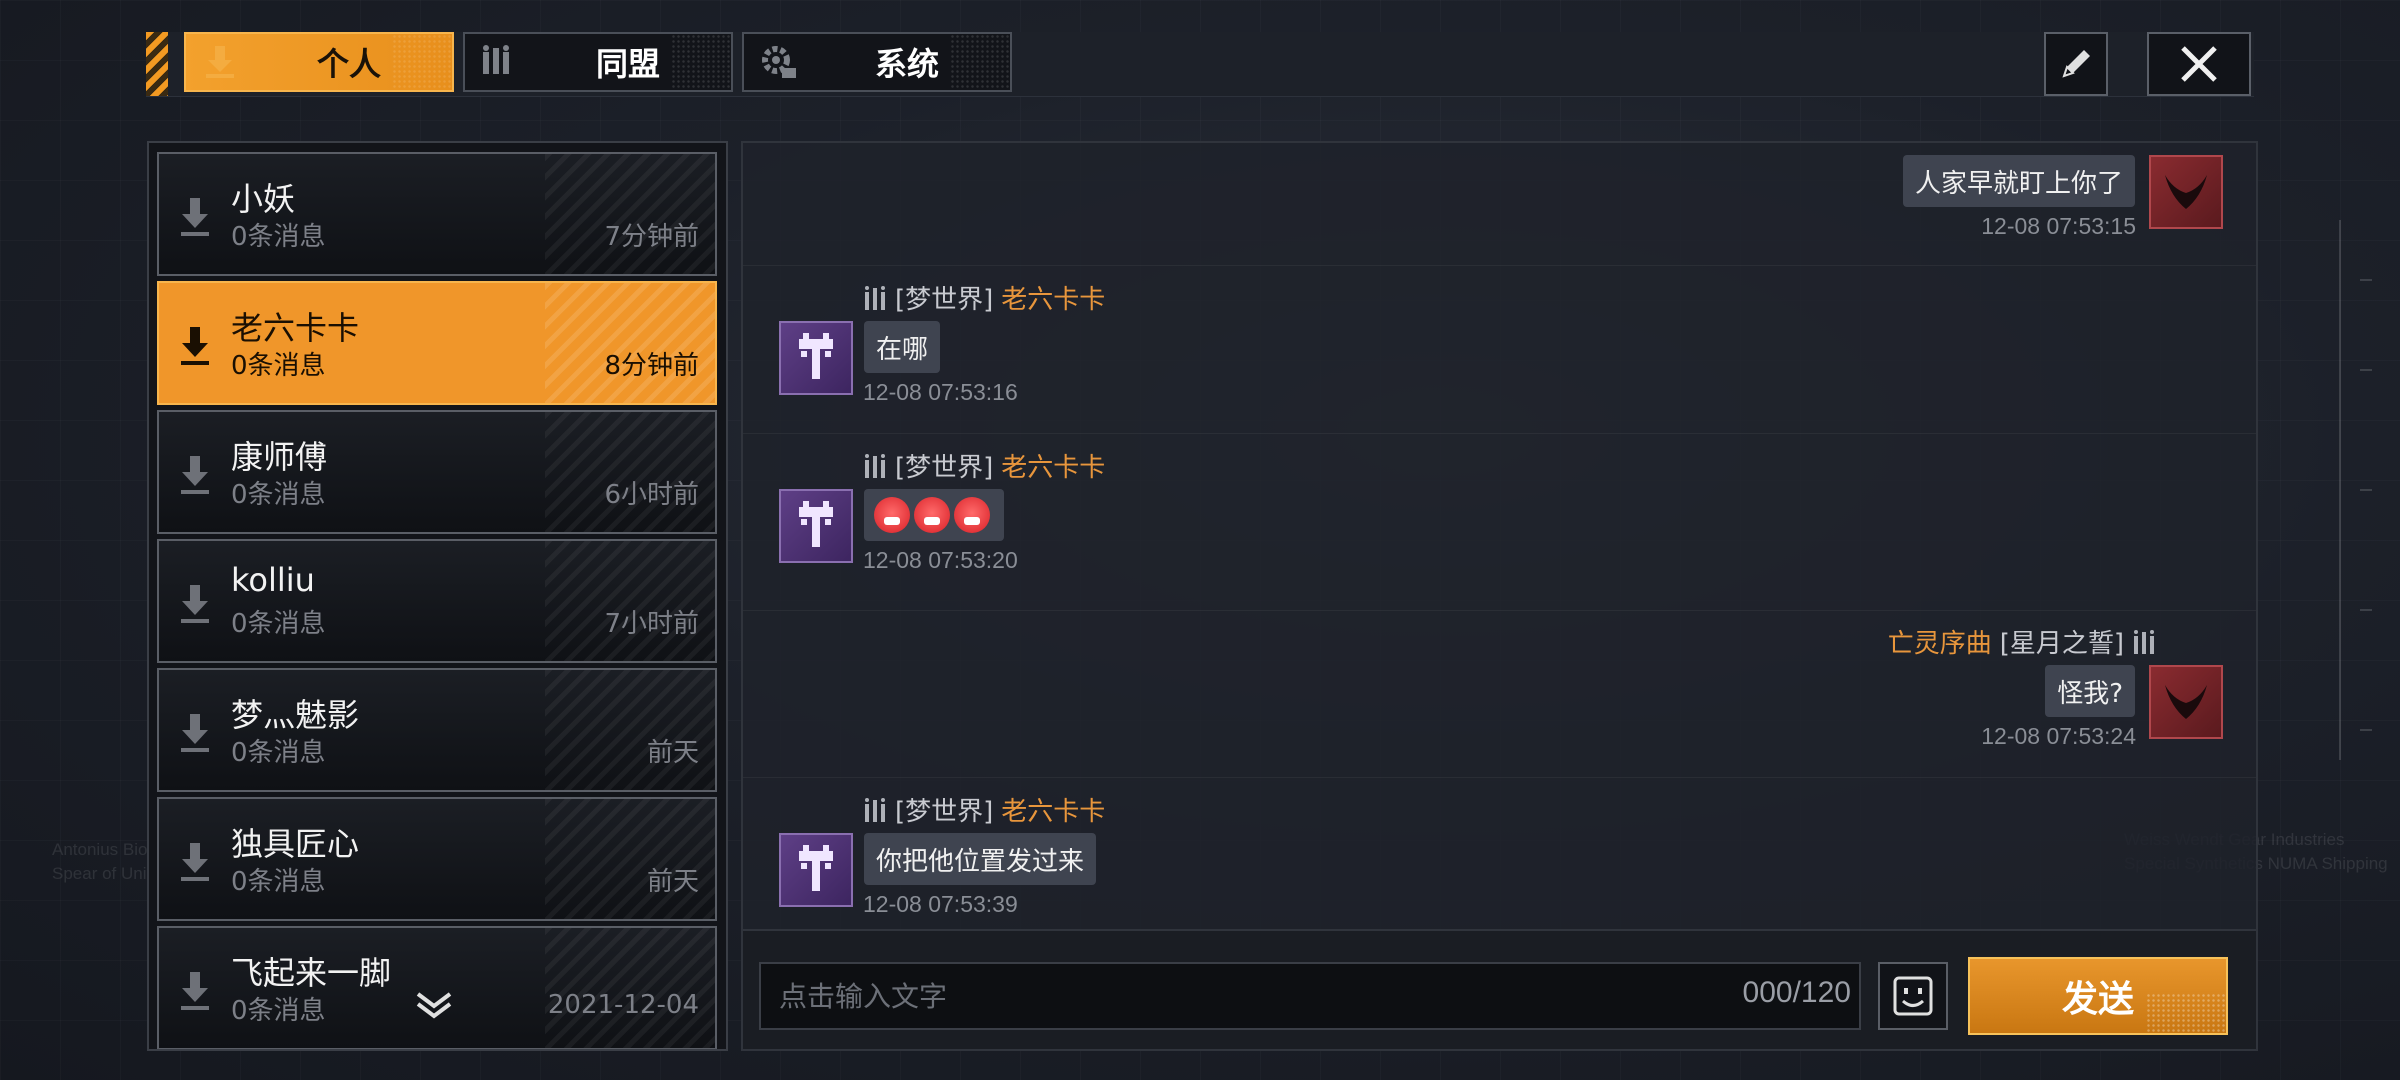  What do you see at coordinates (940, 560) in the screenshot?
I see `message-timestamp: 12-08 07:53:20` at bounding box center [940, 560].